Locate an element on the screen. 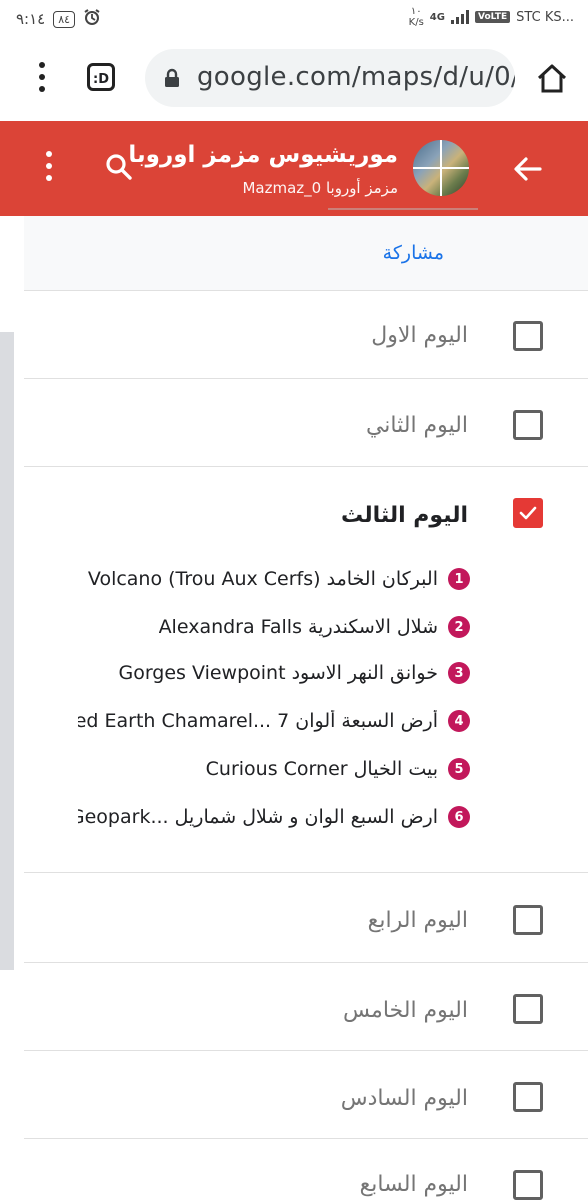 Image resolution: width=588 pixels, height=1200 pixels. layer-label: اليوم الخامس is located at coordinates (405, 1010).